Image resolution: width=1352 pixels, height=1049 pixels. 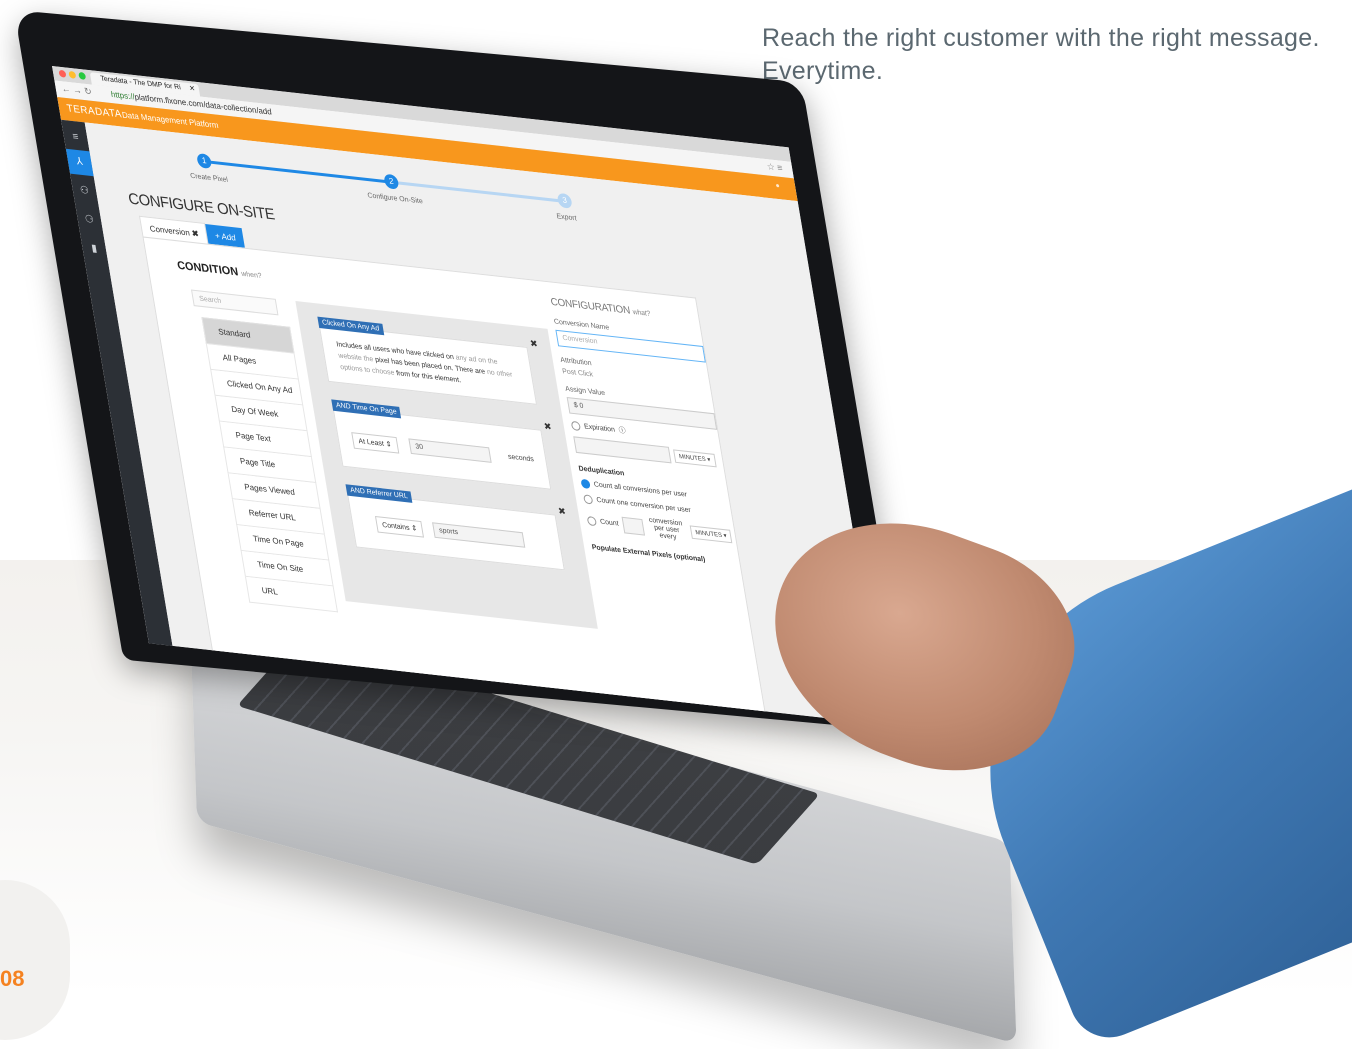 I want to click on page-number: 08, so click(x=12, y=978).